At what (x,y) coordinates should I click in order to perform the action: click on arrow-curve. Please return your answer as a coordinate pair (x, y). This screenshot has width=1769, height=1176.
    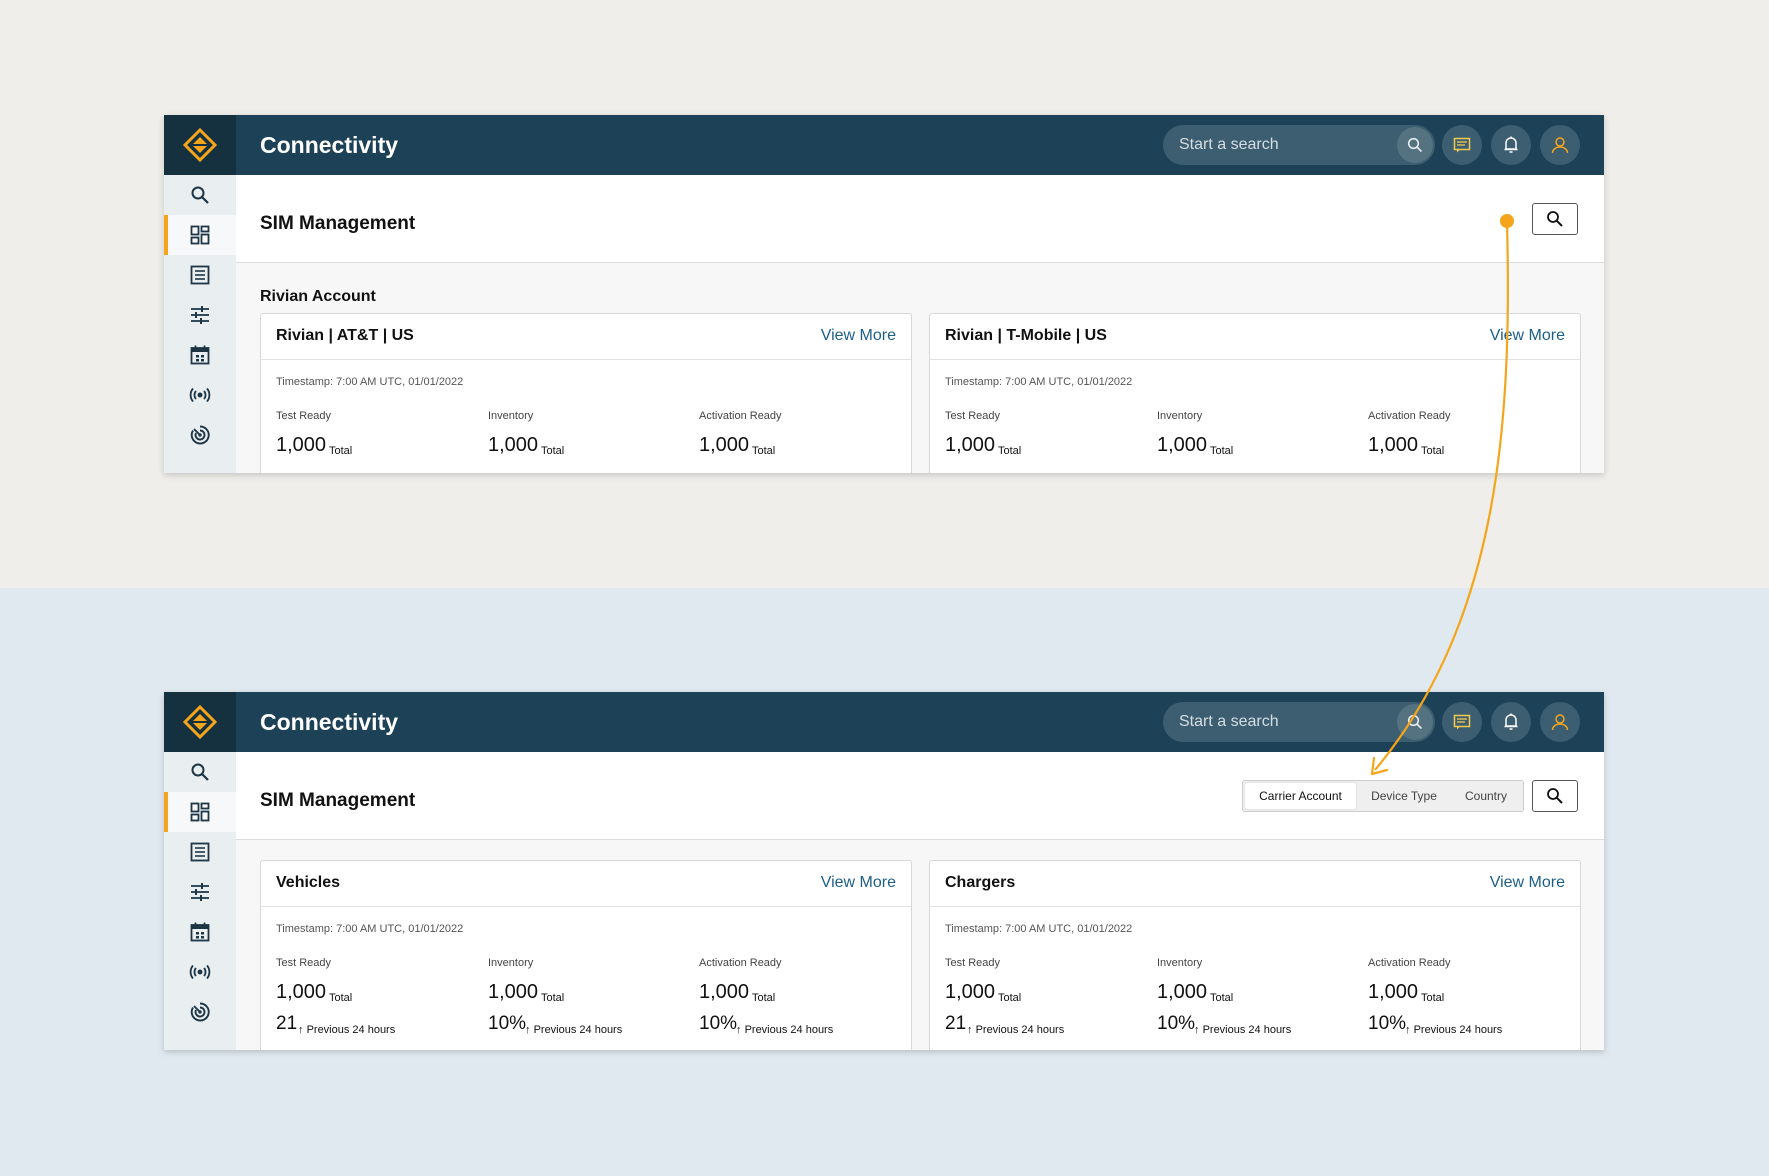
    Looking at the image, I should click on (1441, 495).